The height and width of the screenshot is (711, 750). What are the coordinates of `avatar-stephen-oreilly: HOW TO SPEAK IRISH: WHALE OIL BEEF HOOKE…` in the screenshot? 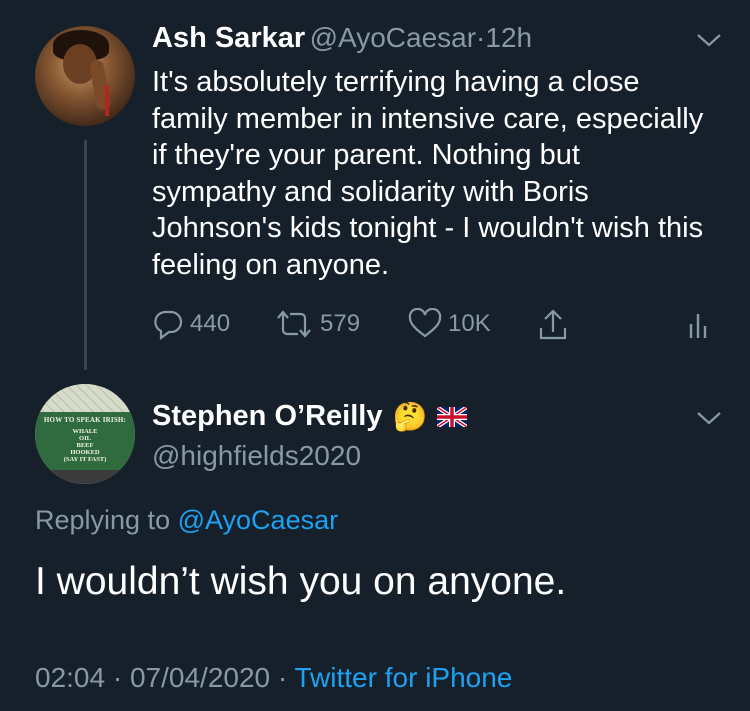 It's located at (85, 434).